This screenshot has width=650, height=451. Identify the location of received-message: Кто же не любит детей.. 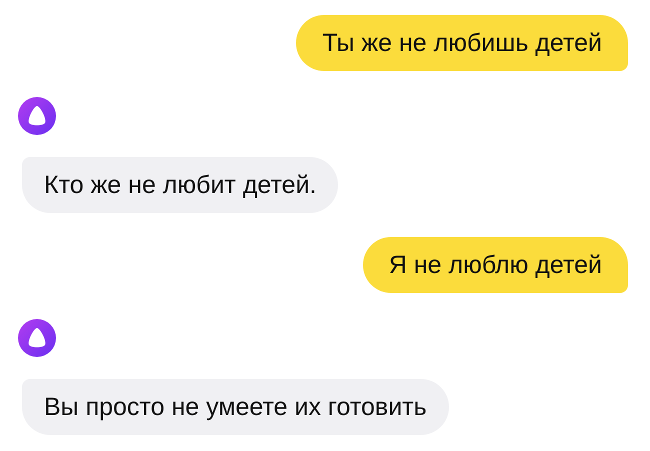
(180, 185).